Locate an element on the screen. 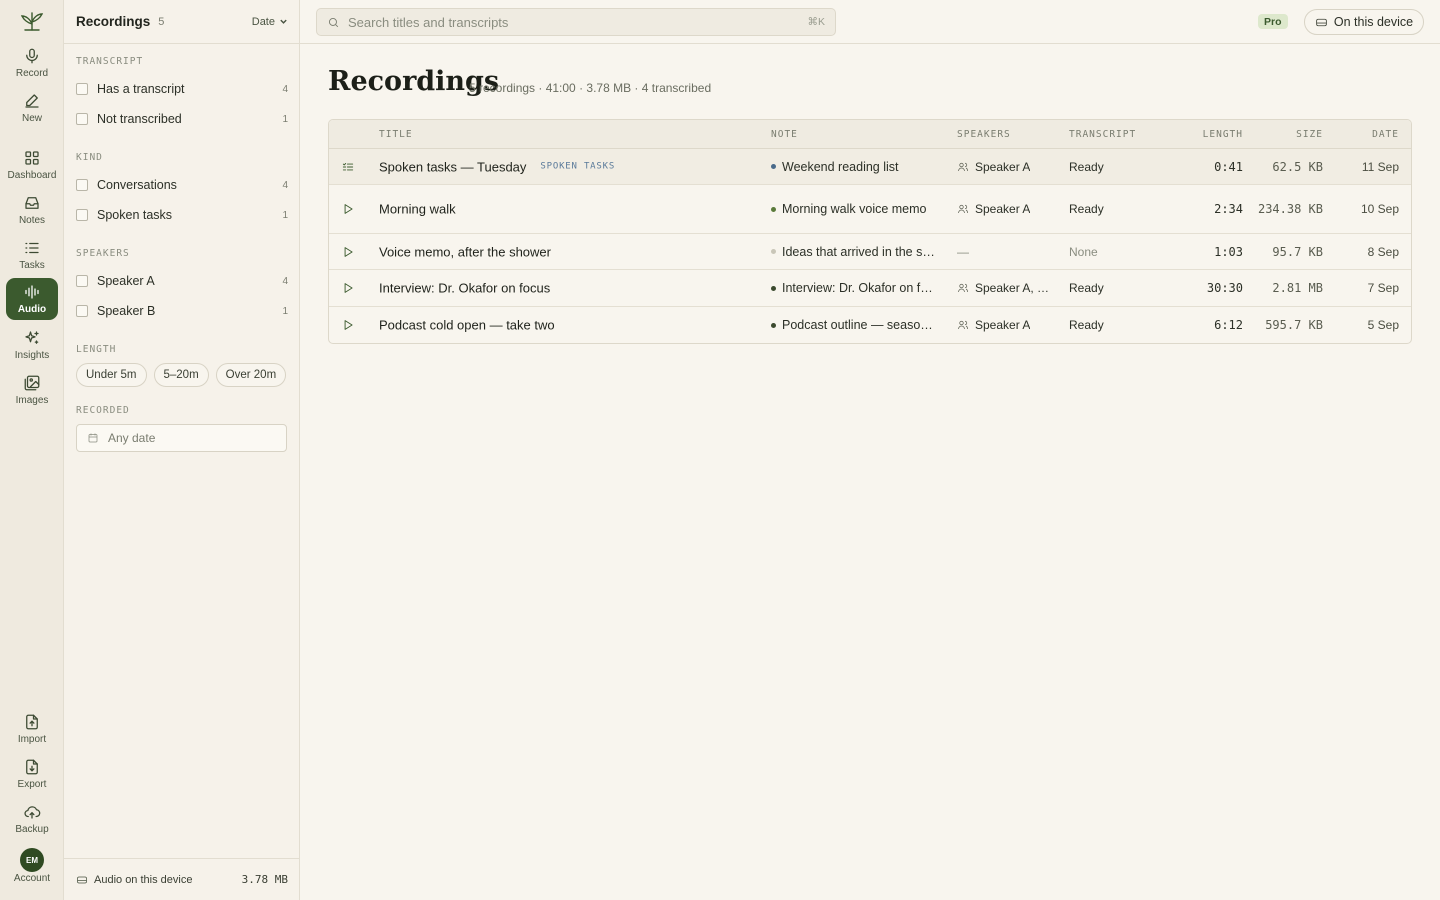 Image resolution: width=1440 pixels, height=900 pixels. rail-audio: Audio is located at coordinates (32, 299).